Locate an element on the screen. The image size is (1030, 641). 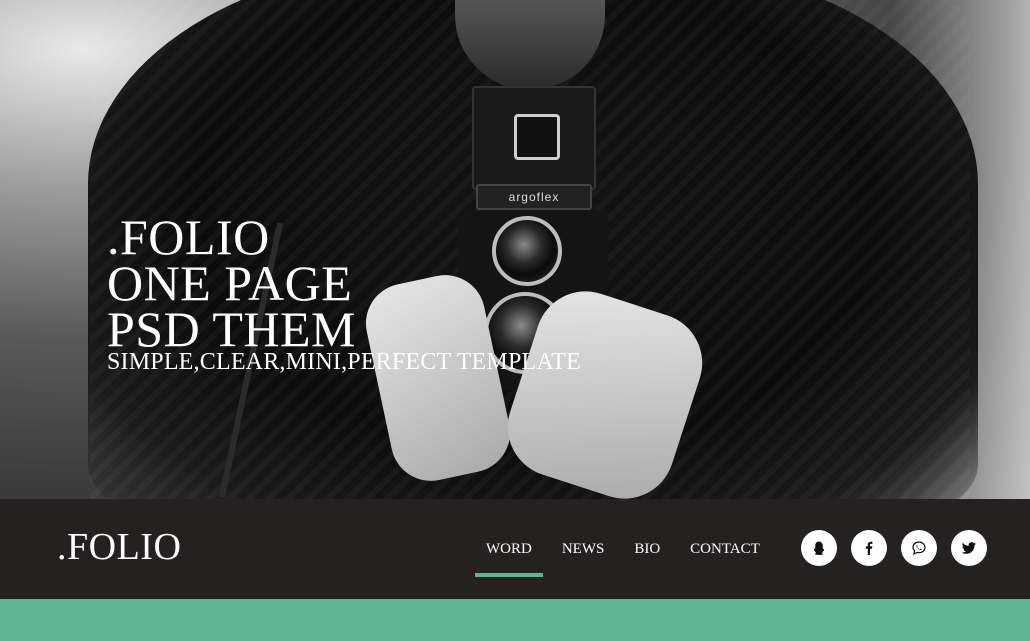
qq-button is located at coordinates (819, 548).